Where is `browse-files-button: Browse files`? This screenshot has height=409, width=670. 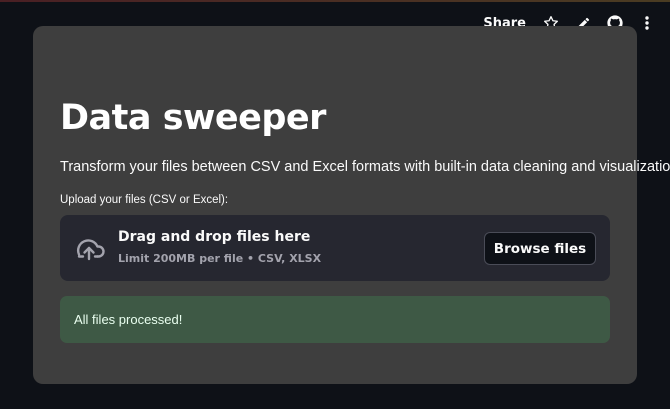 browse-files-button: Browse files is located at coordinates (540, 248).